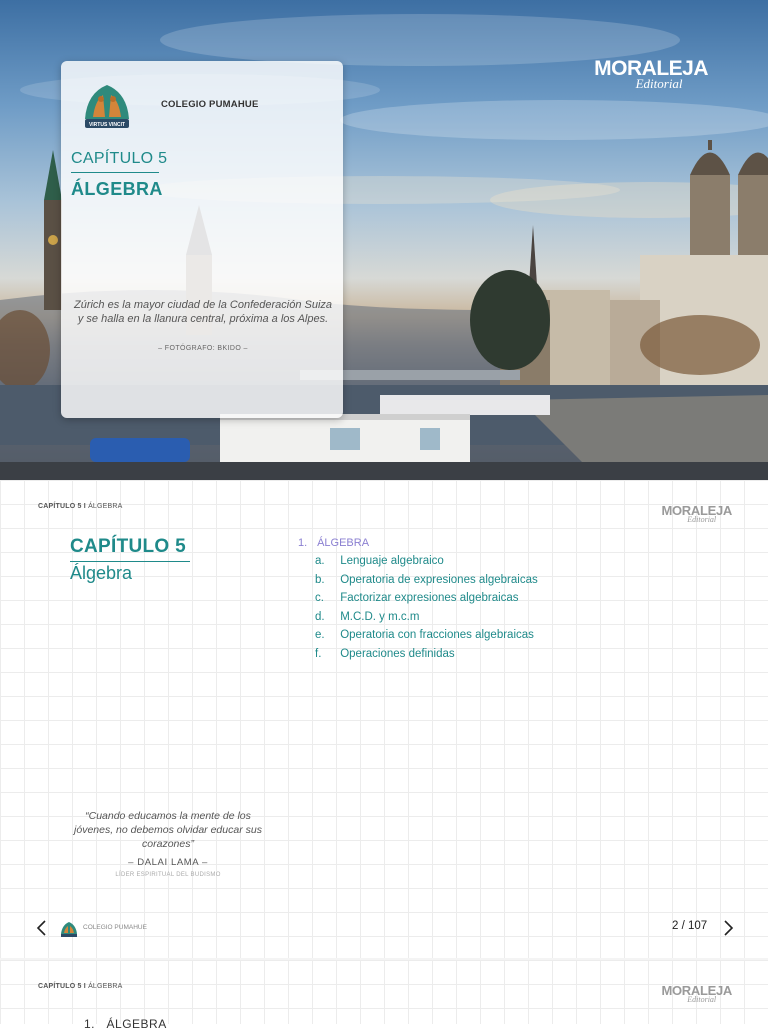 This screenshot has height=1031, width=768. I want to click on school-crest-icon, so click(69, 929).